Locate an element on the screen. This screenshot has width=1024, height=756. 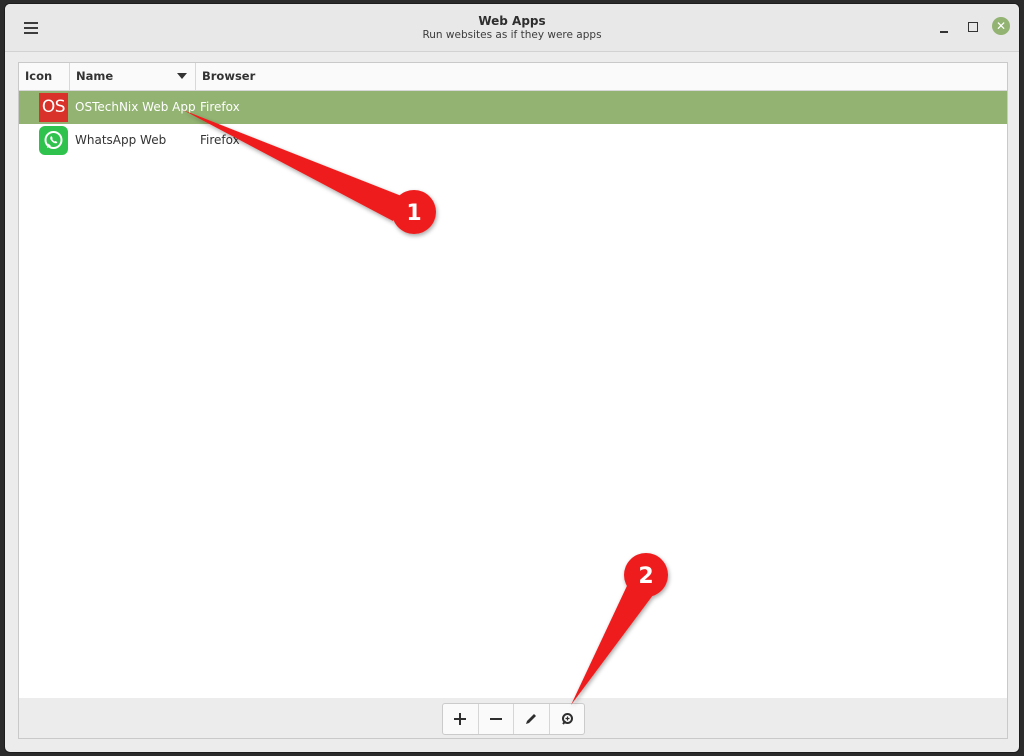
bottom-toolbar-area is located at coordinates (513, 718).